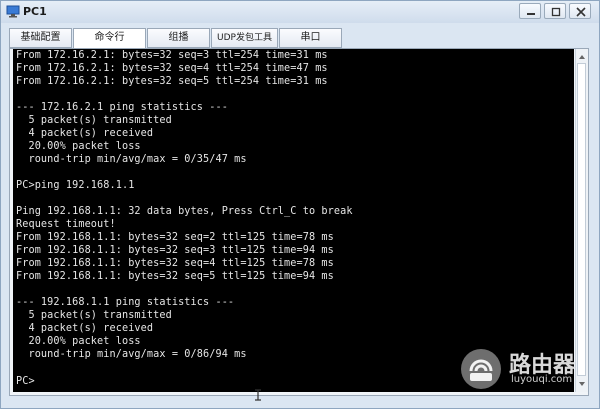 The image size is (600, 409). I want to click on minimize-icon, so click(531, 14).